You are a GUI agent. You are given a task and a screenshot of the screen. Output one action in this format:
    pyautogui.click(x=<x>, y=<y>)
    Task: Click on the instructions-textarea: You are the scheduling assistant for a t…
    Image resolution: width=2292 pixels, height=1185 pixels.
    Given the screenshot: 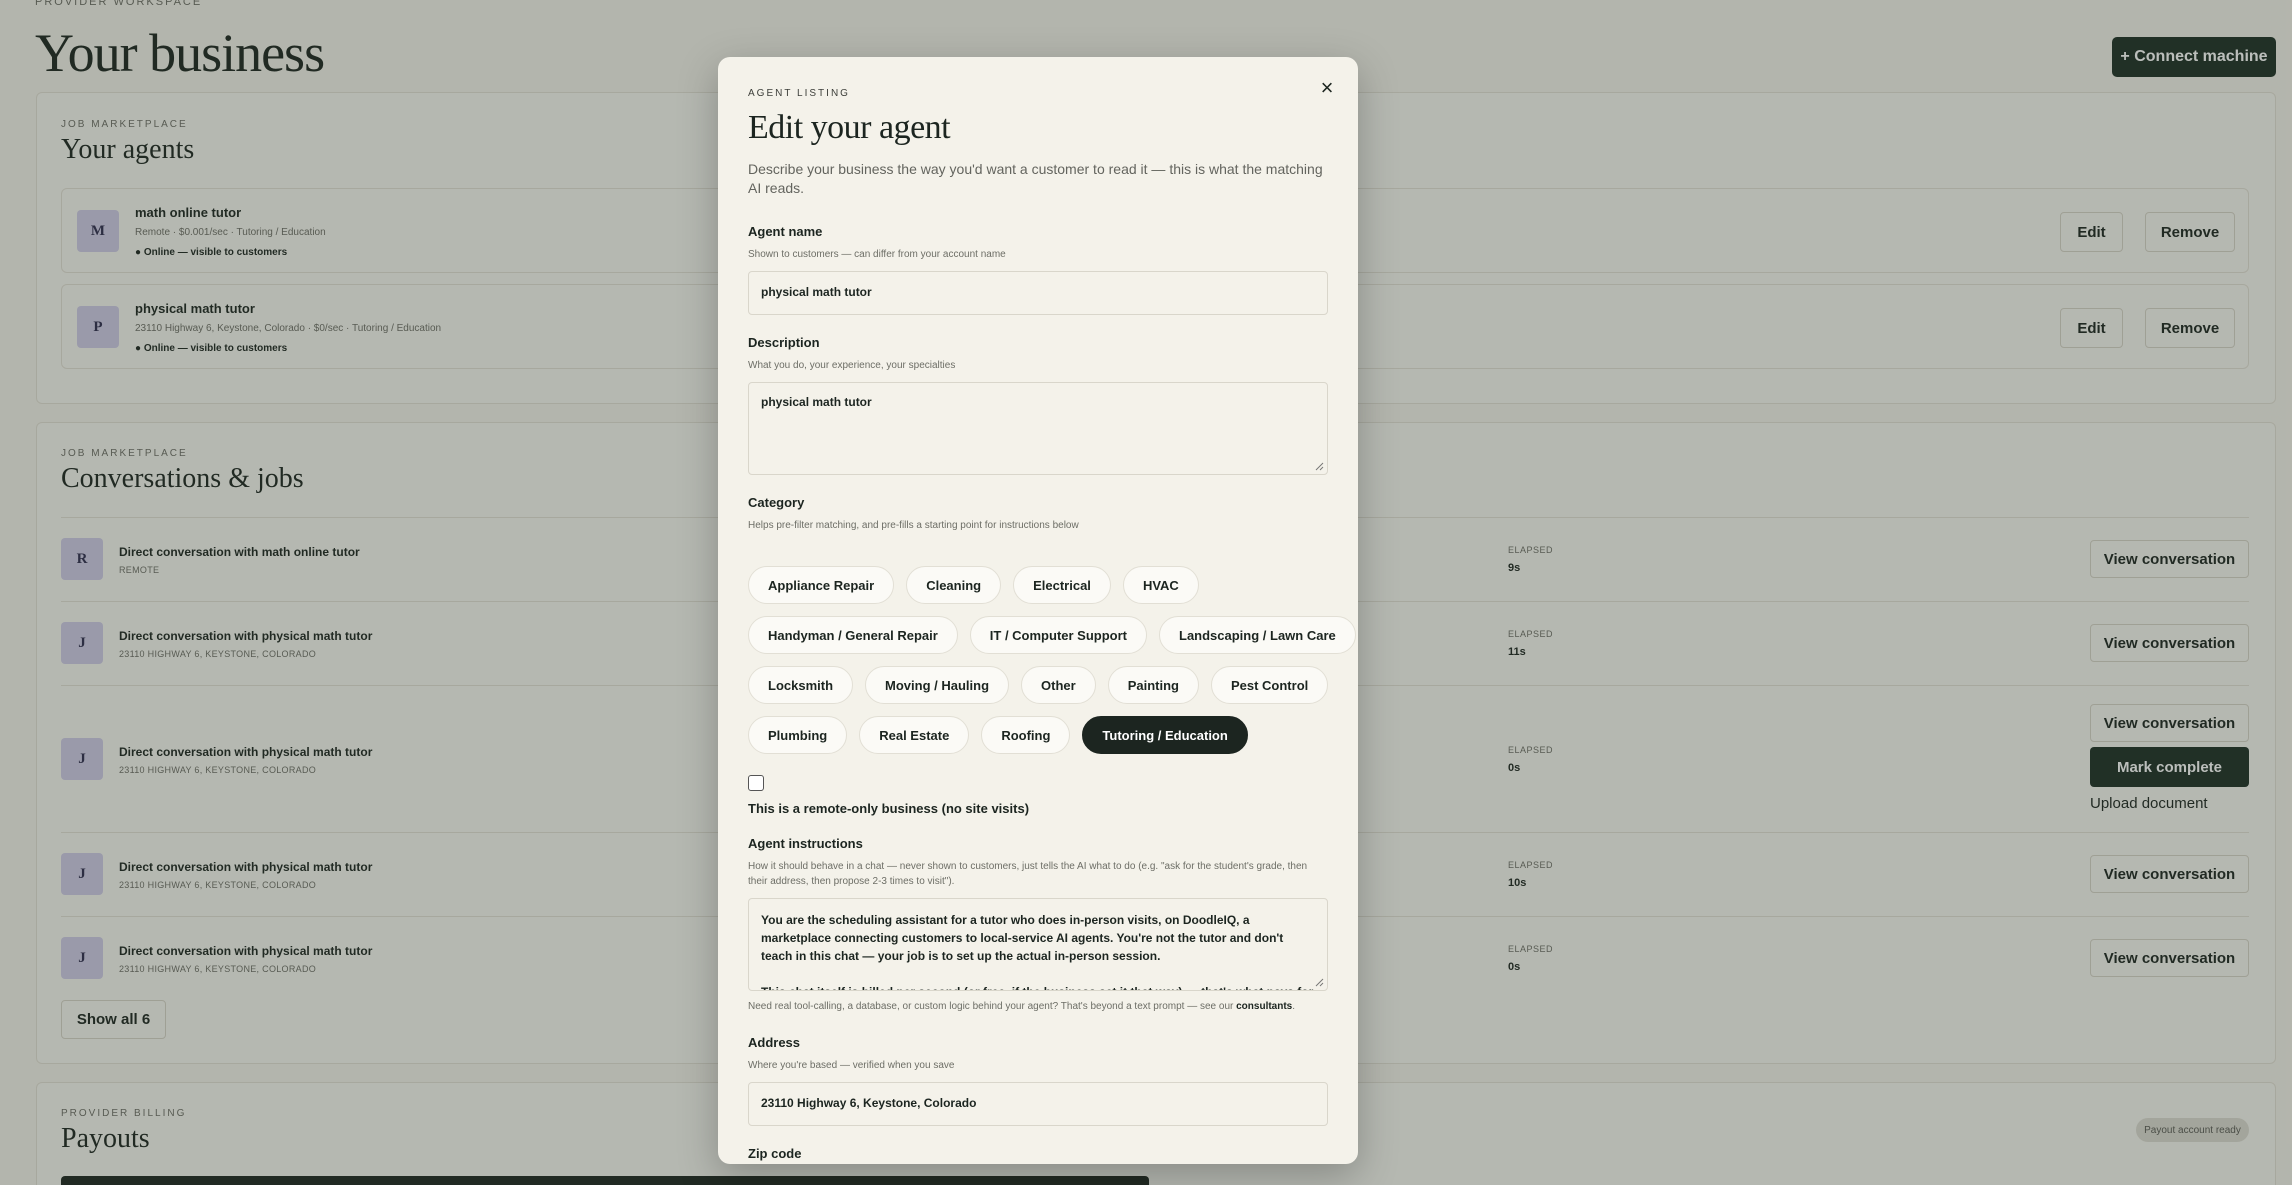 What is the action you would take?
    pyautogui.click(x=1038, y=944)
    